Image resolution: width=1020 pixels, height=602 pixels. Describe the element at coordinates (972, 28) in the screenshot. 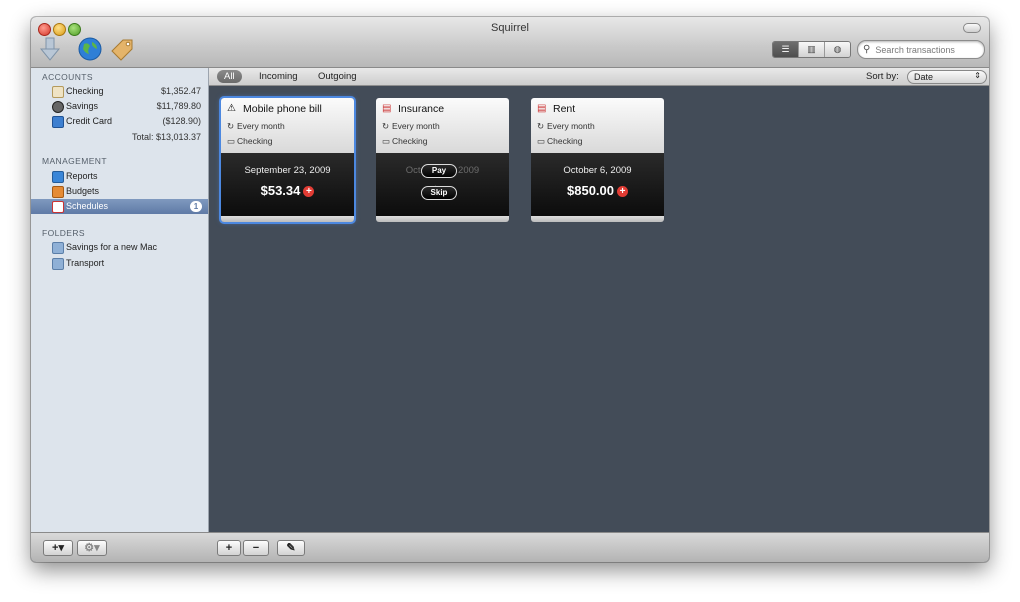

I see `toolbar-toggle-button` at that location.